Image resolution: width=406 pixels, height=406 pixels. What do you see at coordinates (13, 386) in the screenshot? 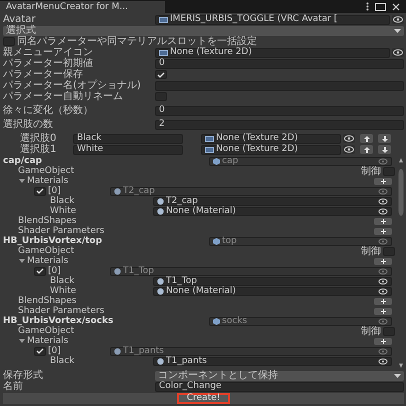
I see `field-label: 名前` at bounding box center [13, 386].